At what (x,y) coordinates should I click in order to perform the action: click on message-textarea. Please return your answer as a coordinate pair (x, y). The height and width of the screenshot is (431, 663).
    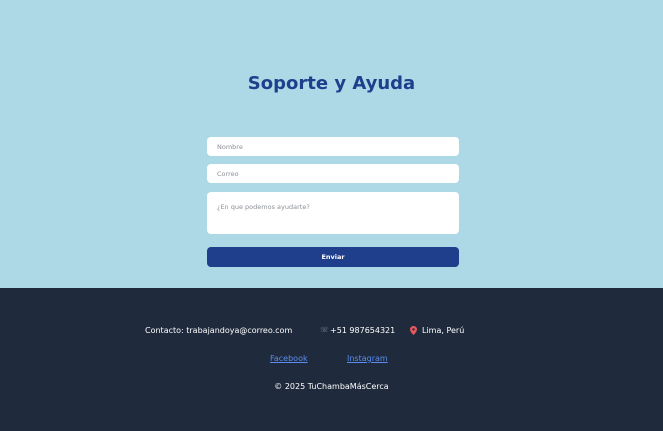
    Looking at the image, I should click on (333, 213).